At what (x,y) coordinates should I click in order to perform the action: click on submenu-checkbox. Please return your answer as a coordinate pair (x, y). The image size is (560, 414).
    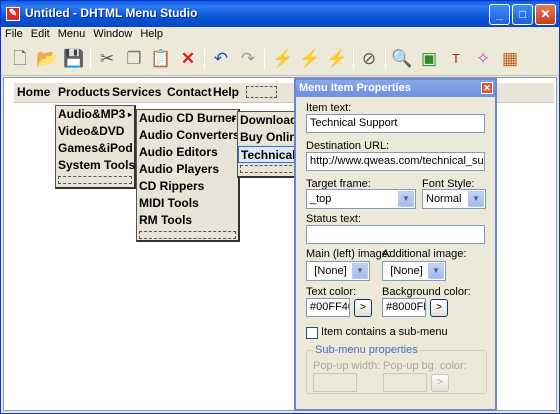
    Looking at the image, I should click on (312, 333).